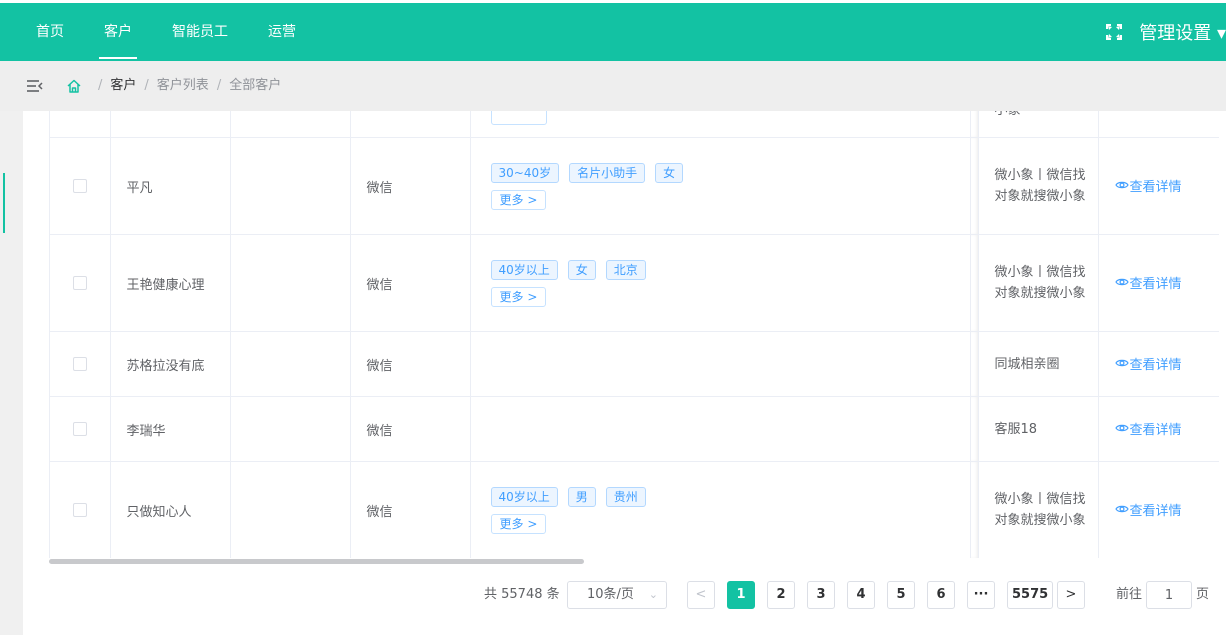  I want to click on customer-tag: 贵州, so click(625, 496).